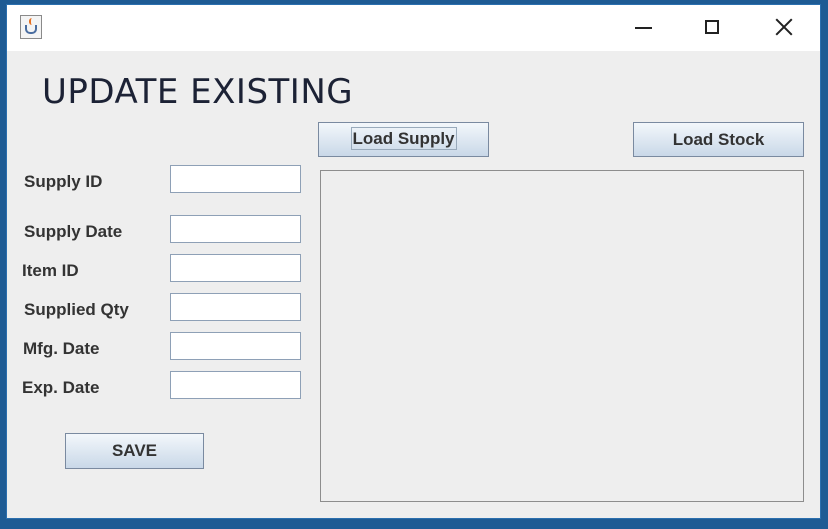 This screenshot has width=828, height=529. I want to click on minimize-icon, so click(643, 28).